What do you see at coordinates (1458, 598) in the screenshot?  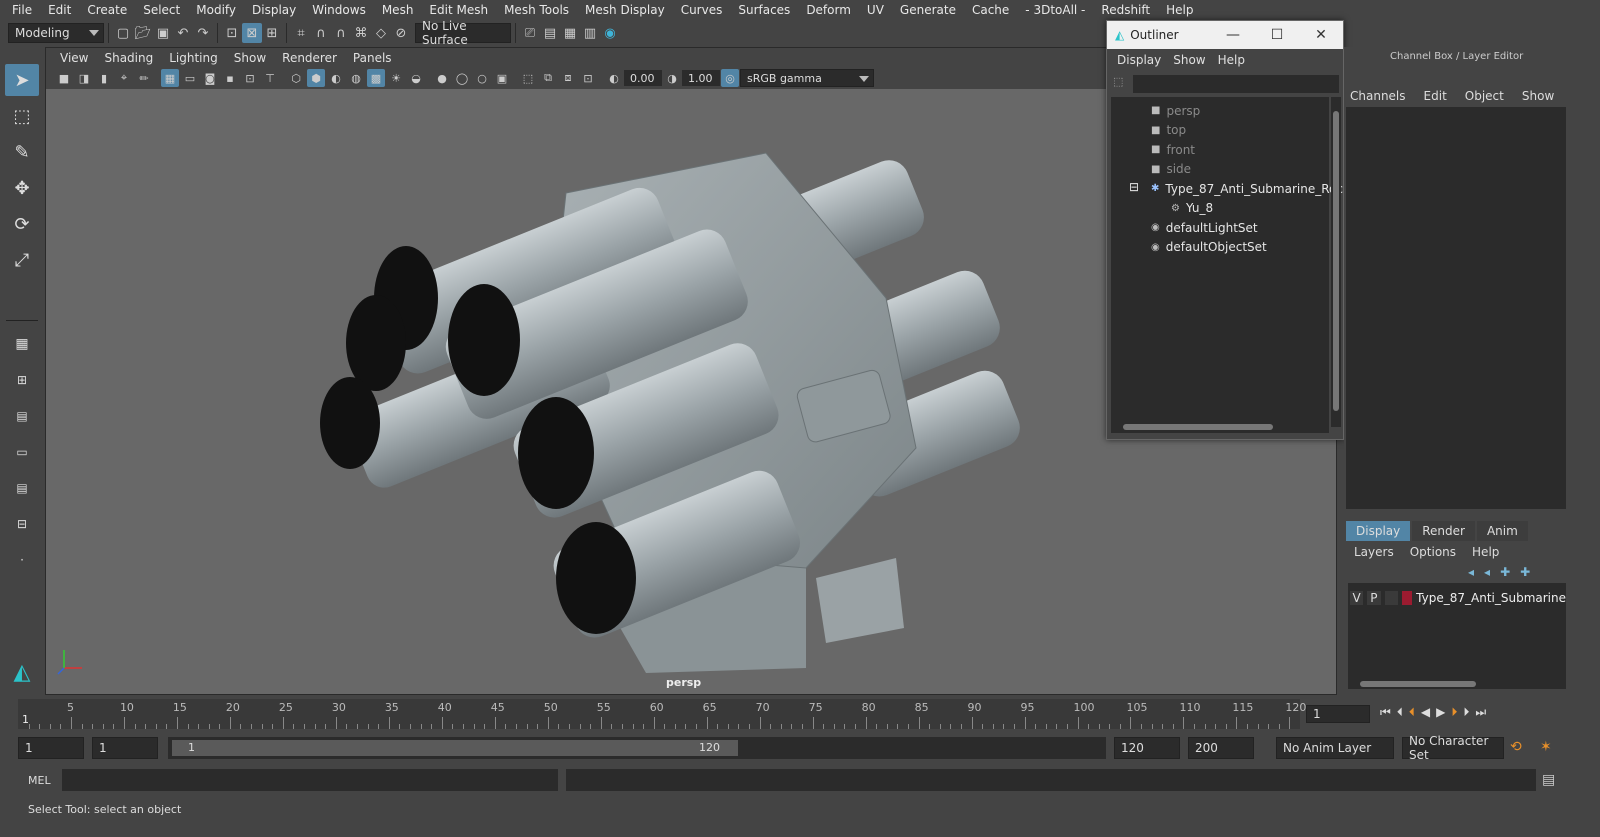 I see `layer-row: V P Type_87_Anti_Submarine` at bounding box center [1458, 598].